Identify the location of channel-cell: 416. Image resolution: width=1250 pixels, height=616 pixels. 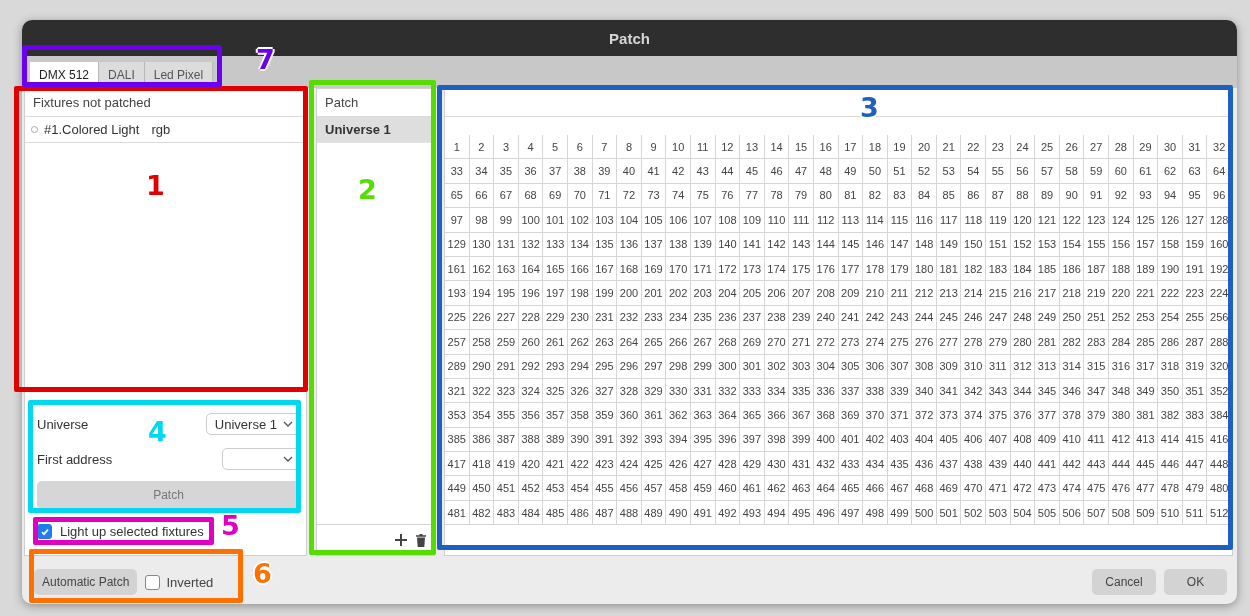
(1219, 440).